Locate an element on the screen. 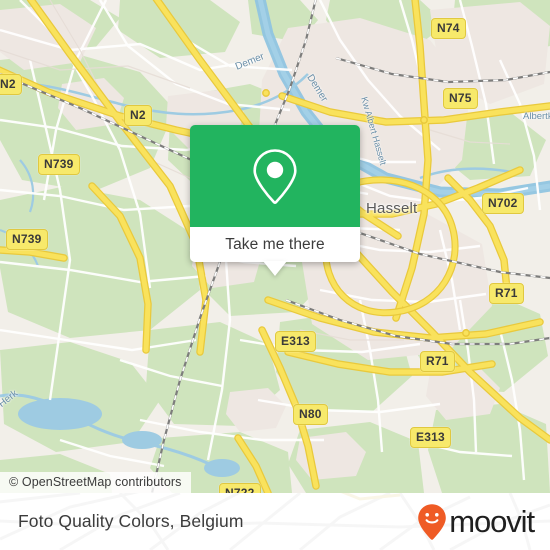 This screenshot has height=550, width=550. road-shield-r71-north: R71 is located at coordinates (506, 293).